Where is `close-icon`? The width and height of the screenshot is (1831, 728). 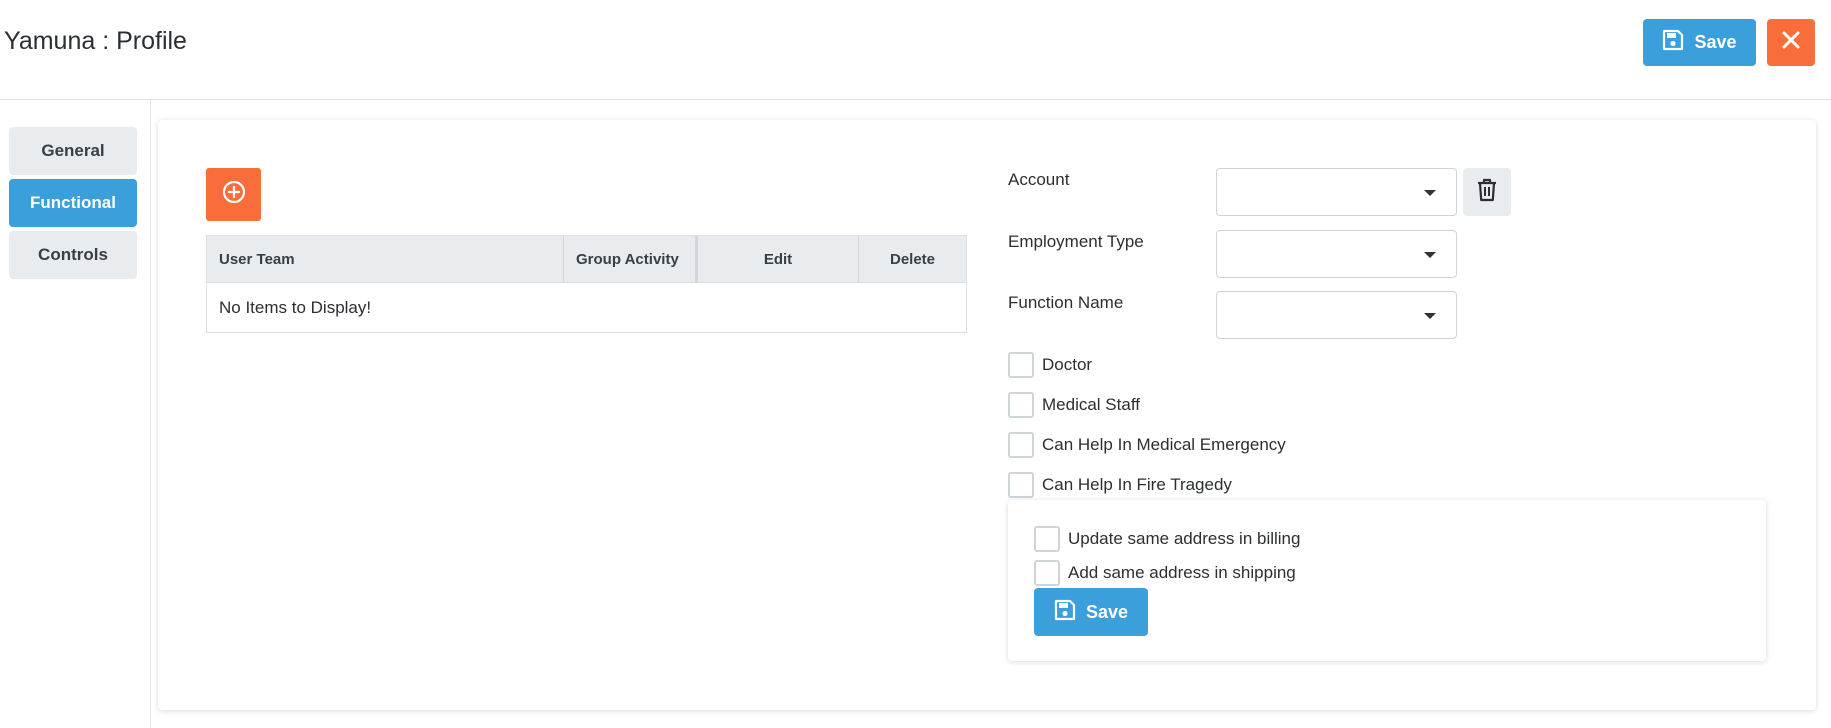
close-icon is located at coordinates (1791, 42).